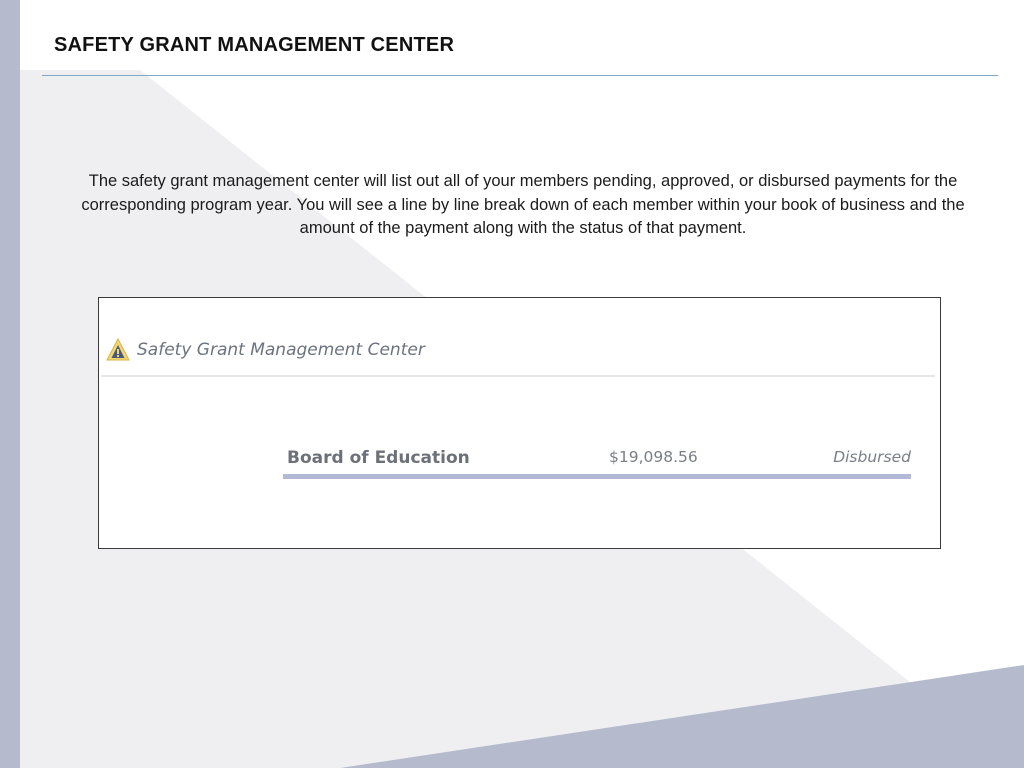 The width and height of the screenshot is (1024, 768). What do you see at coordinates (872, 457) in the screenshot?
I see `payment-status: Disbursed` at bounding box center [872, 457].